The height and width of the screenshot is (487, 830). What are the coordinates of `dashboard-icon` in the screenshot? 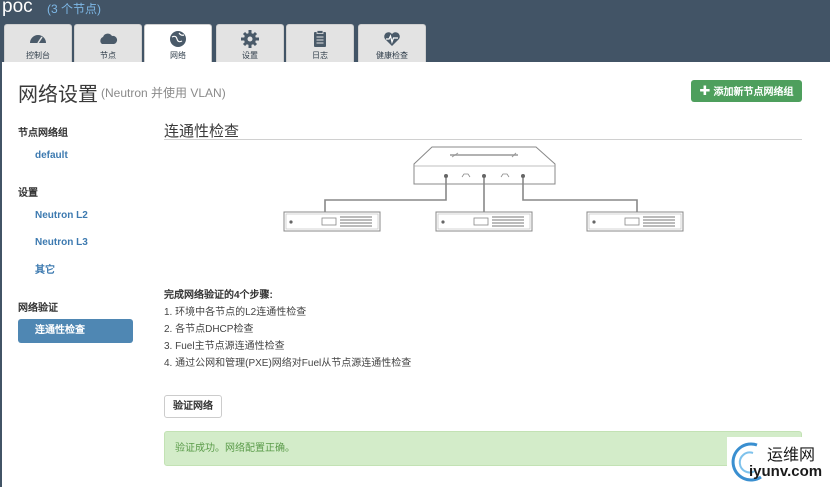 It's located at (38, 39).